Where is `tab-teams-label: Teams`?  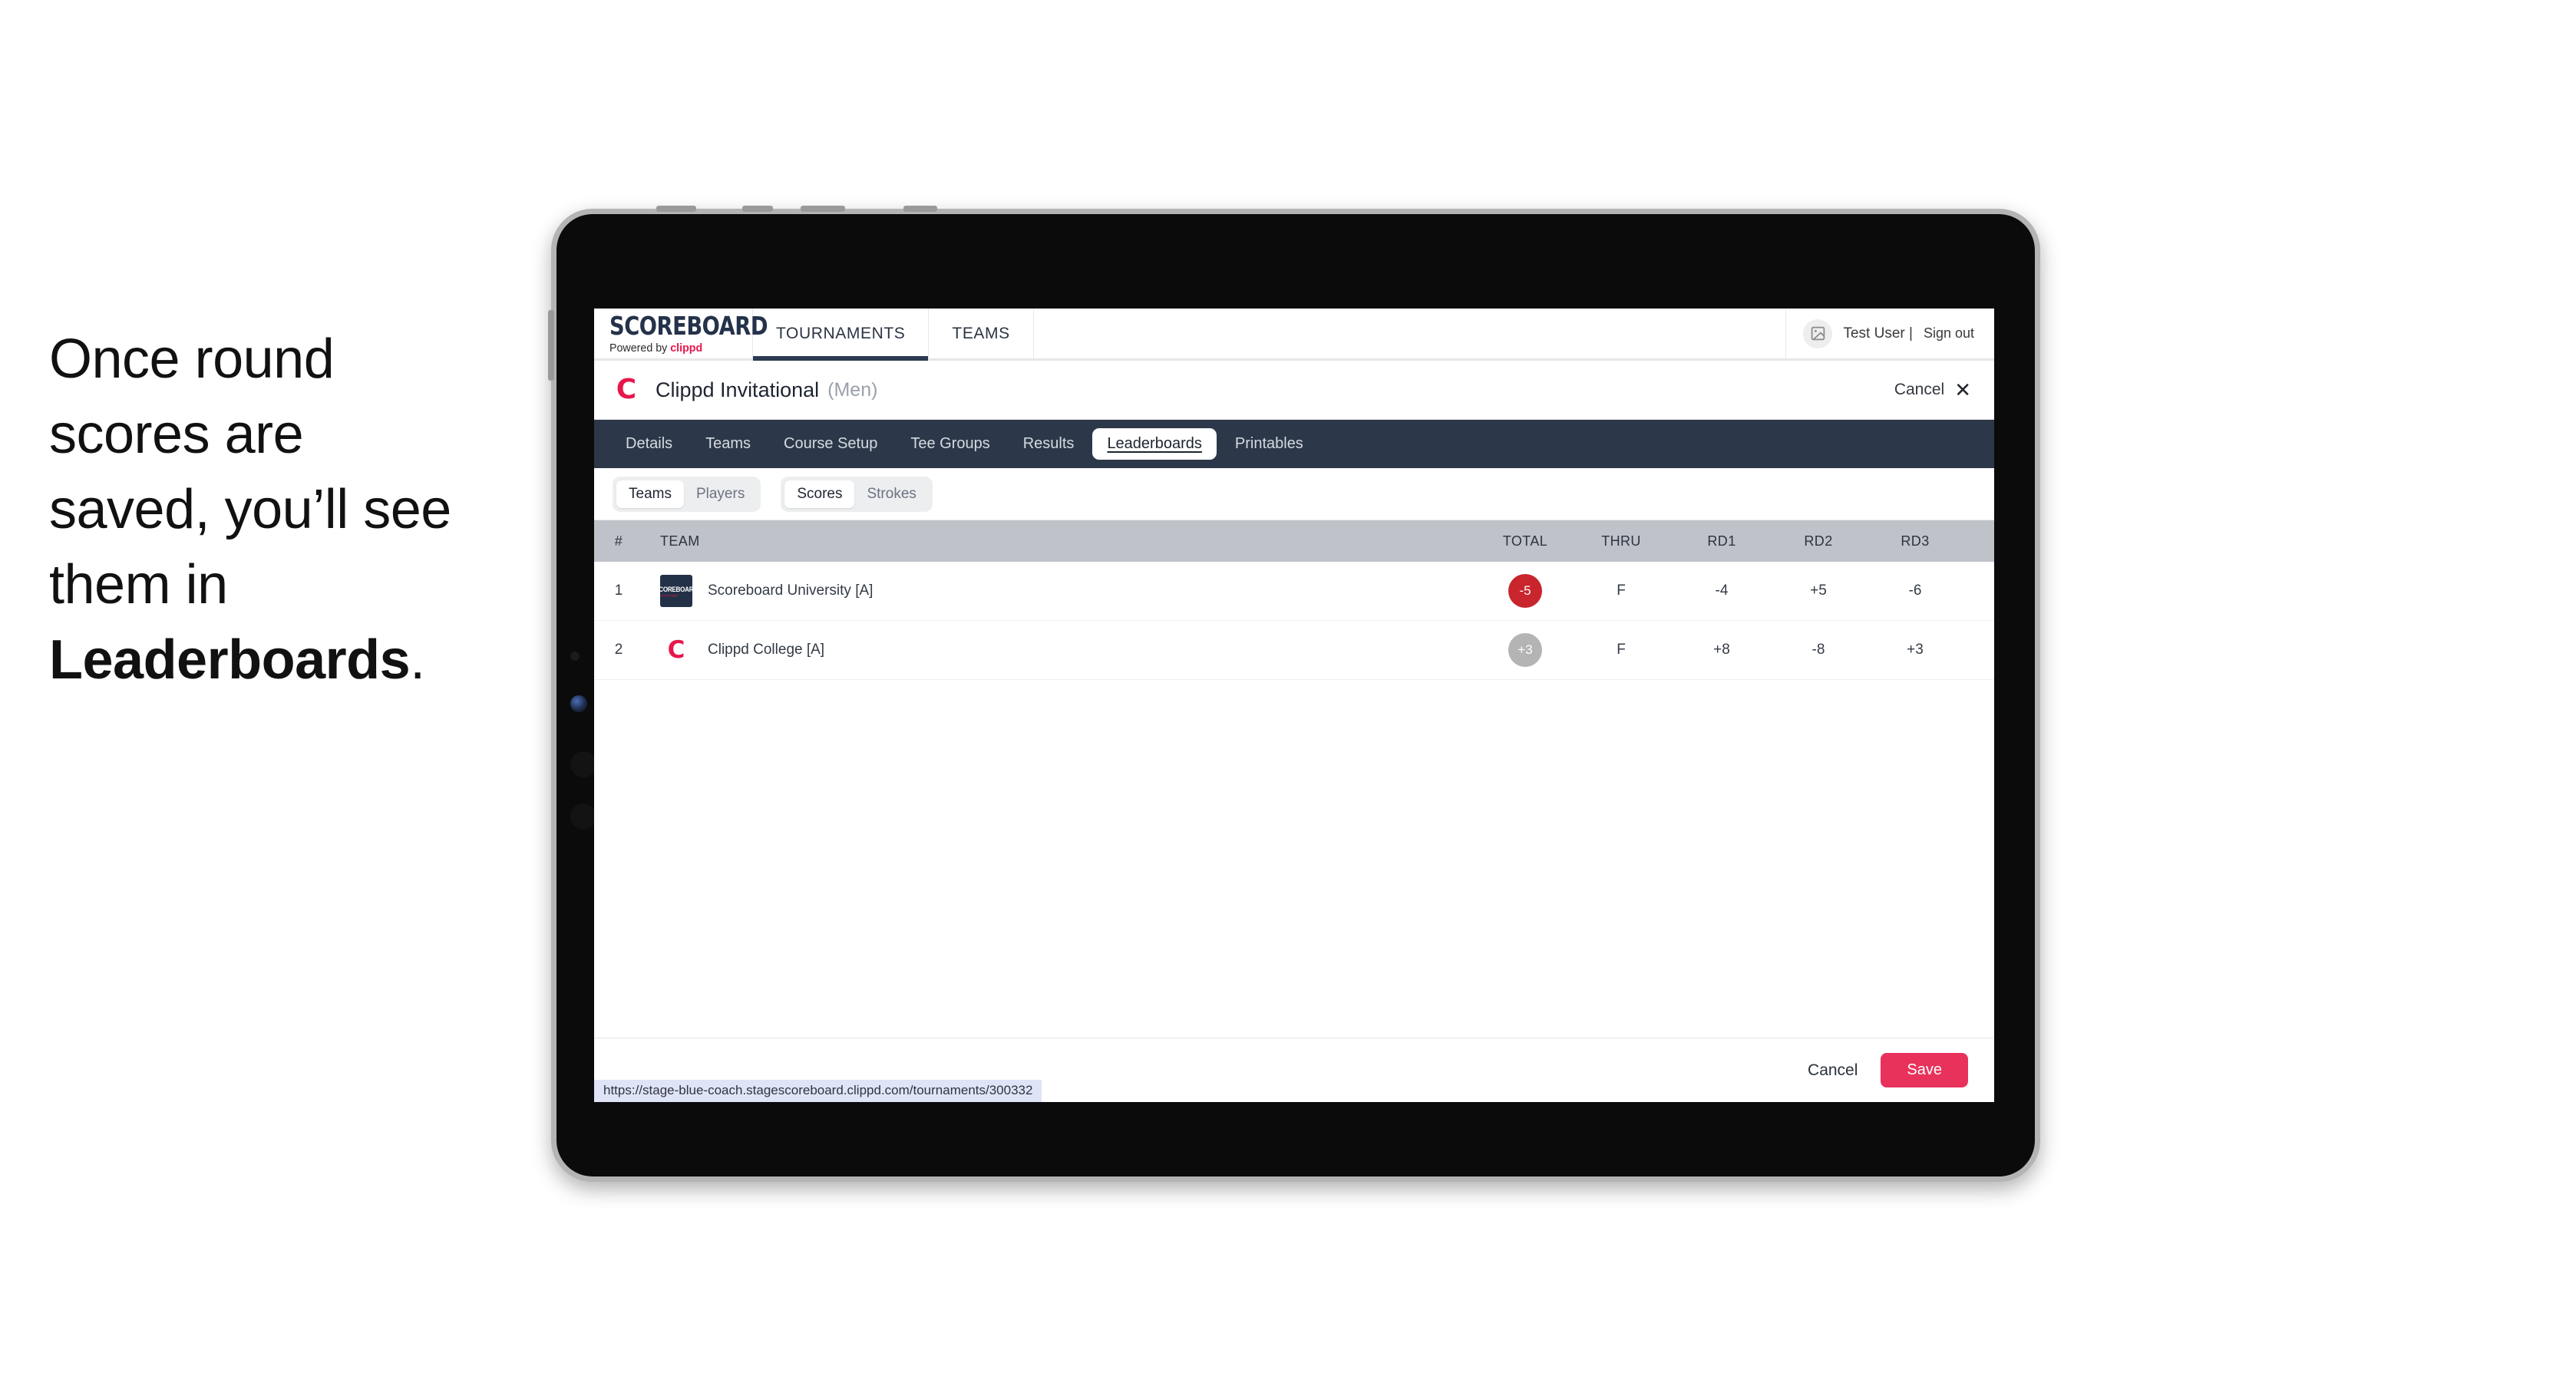 tab-teams-label: Teams is located at coordinates (728, 443).